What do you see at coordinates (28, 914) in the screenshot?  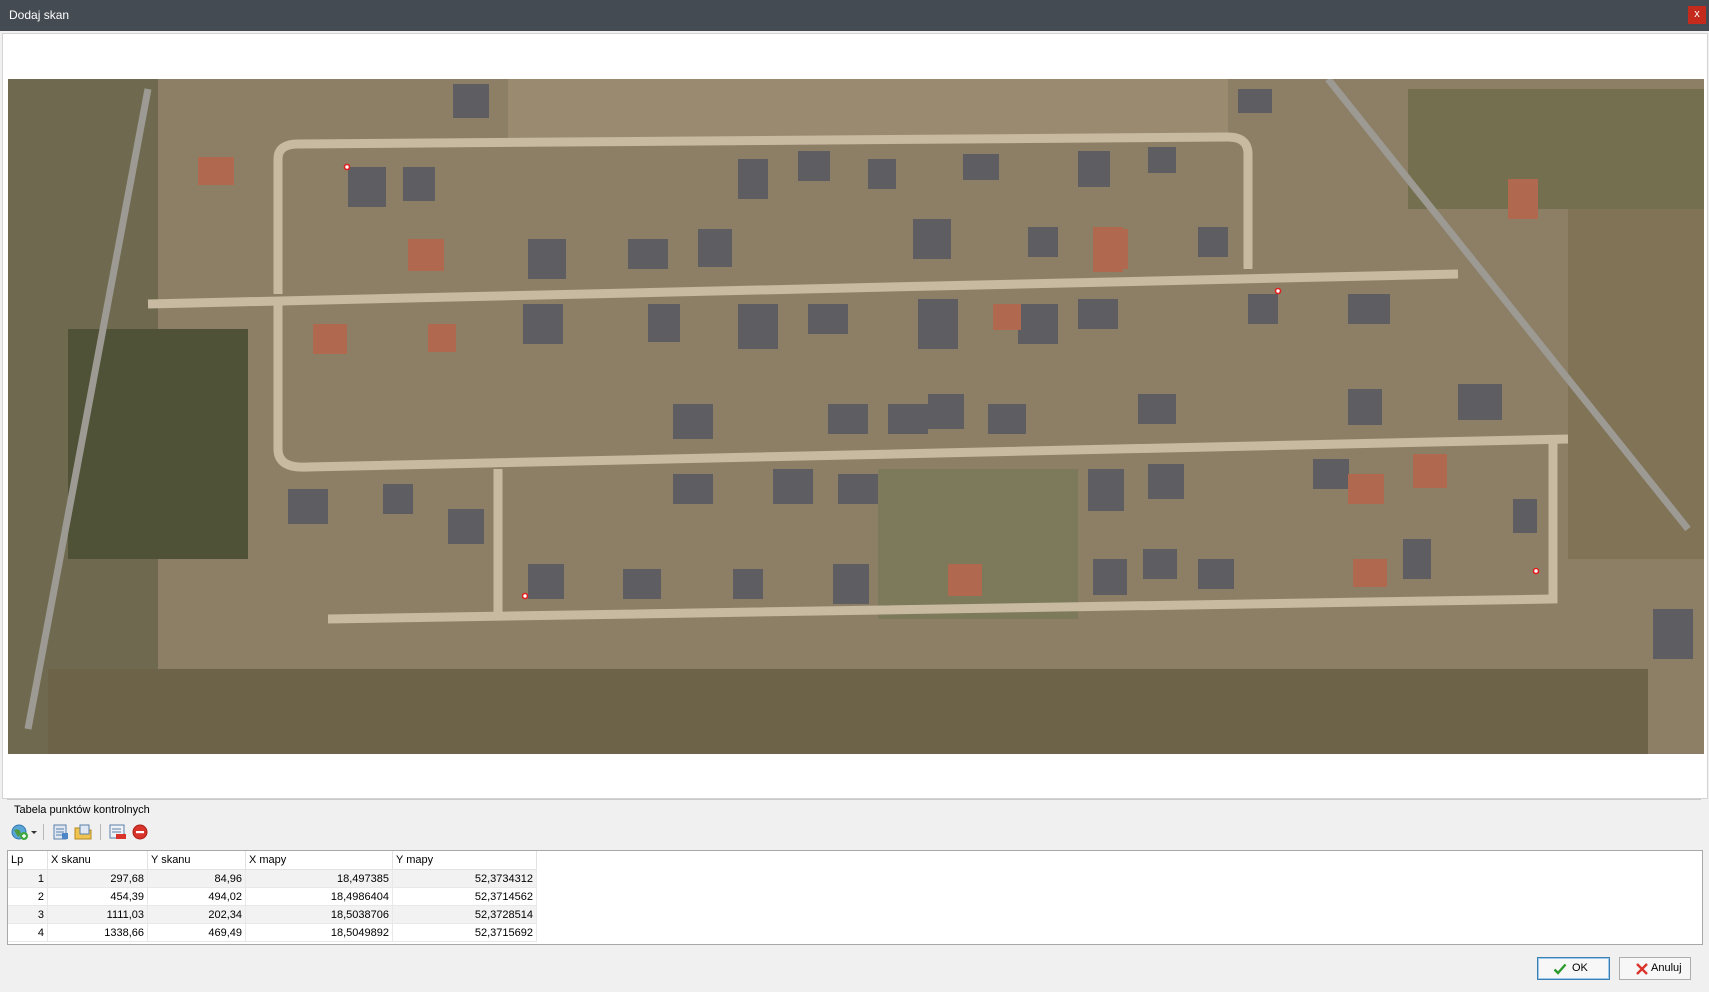 I see `cell-lp: 3` at bounding box center [28, 914].